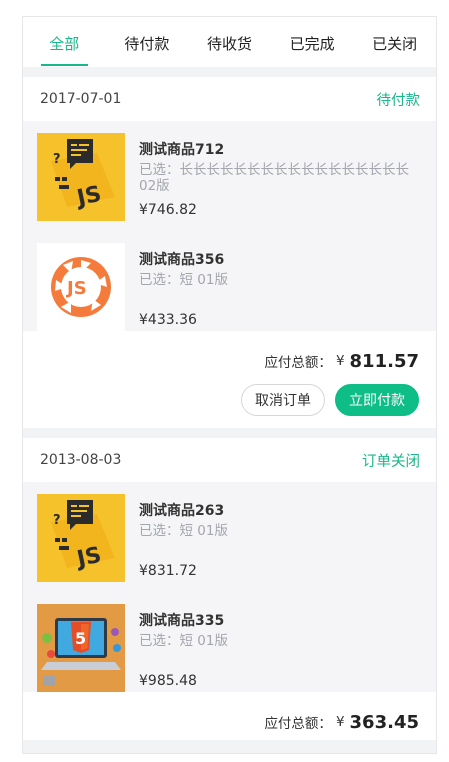 The height and width of the screenshot is (762, 449). What do you see at coordinates (229, 722) in the screenshot?
I see `order-total: 应付总额： ¥ 363.45` at bounding box center [229, 722].